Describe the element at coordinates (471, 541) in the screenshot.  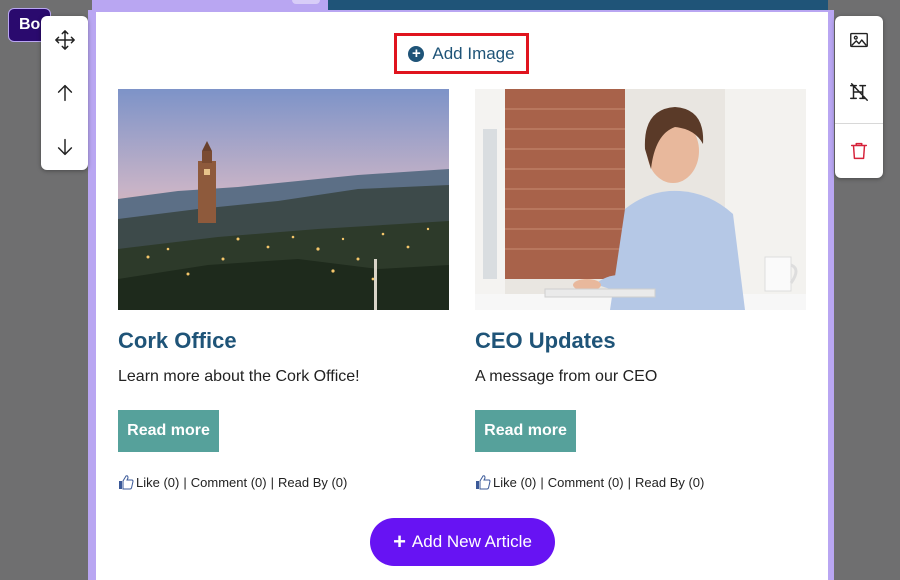
I see `add-new-article-label: Add New Article` at that location.